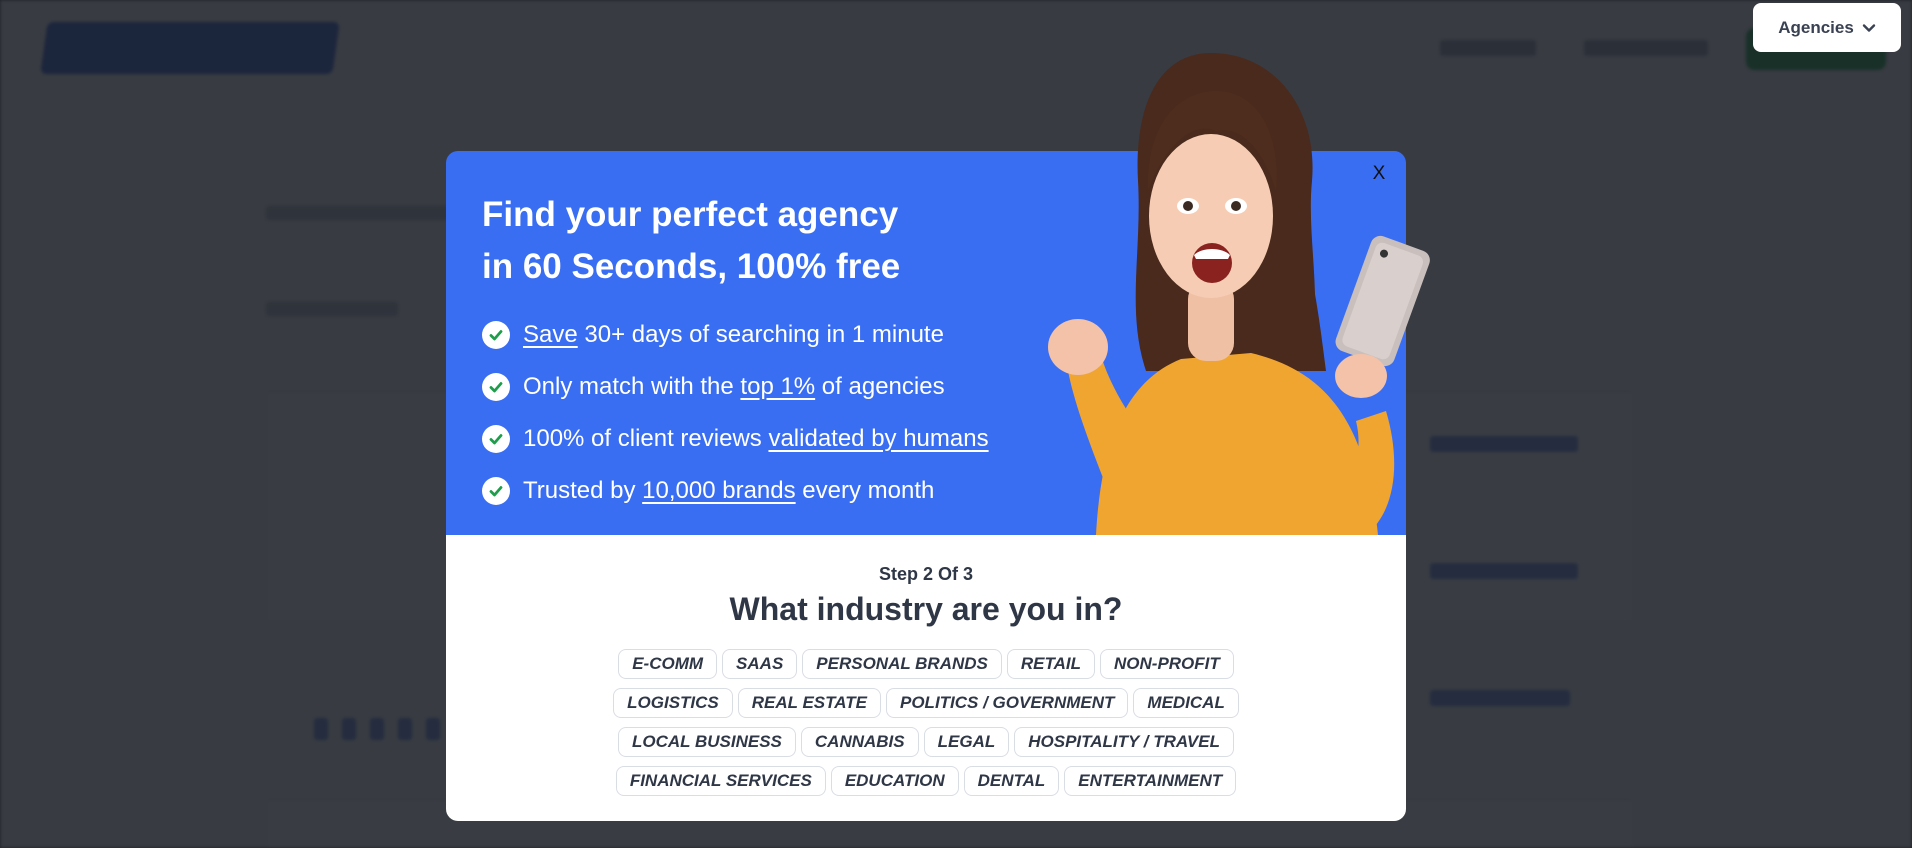  What do you see at coordinates (1868, 27) in the screenshot?
I see `chevron-down-icon` at bounding box center [1868, 27].